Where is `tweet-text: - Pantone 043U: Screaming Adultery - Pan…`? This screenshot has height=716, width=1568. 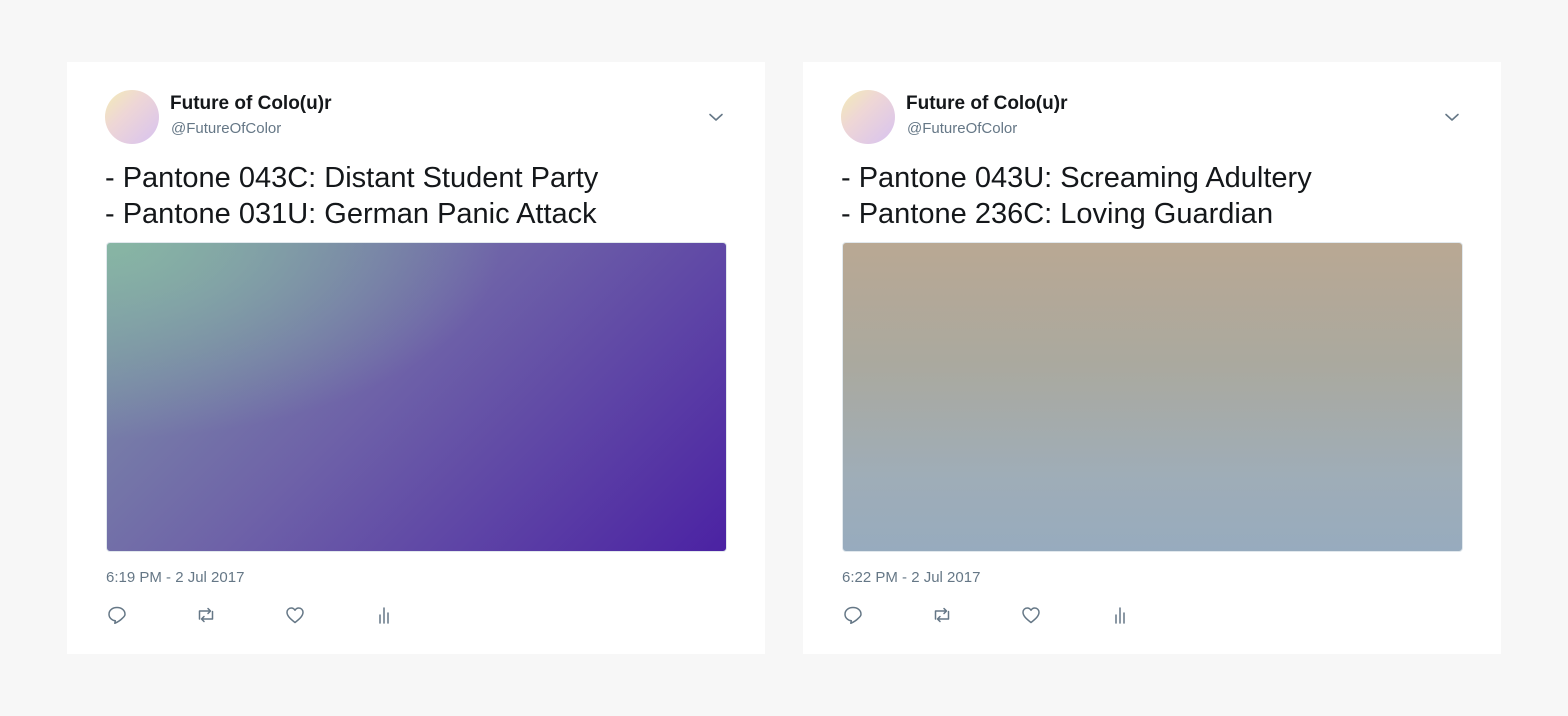 tweet-text: - Pantone 043U: Screaming Adultery - Pan… is located at coordinates (1161, 196).